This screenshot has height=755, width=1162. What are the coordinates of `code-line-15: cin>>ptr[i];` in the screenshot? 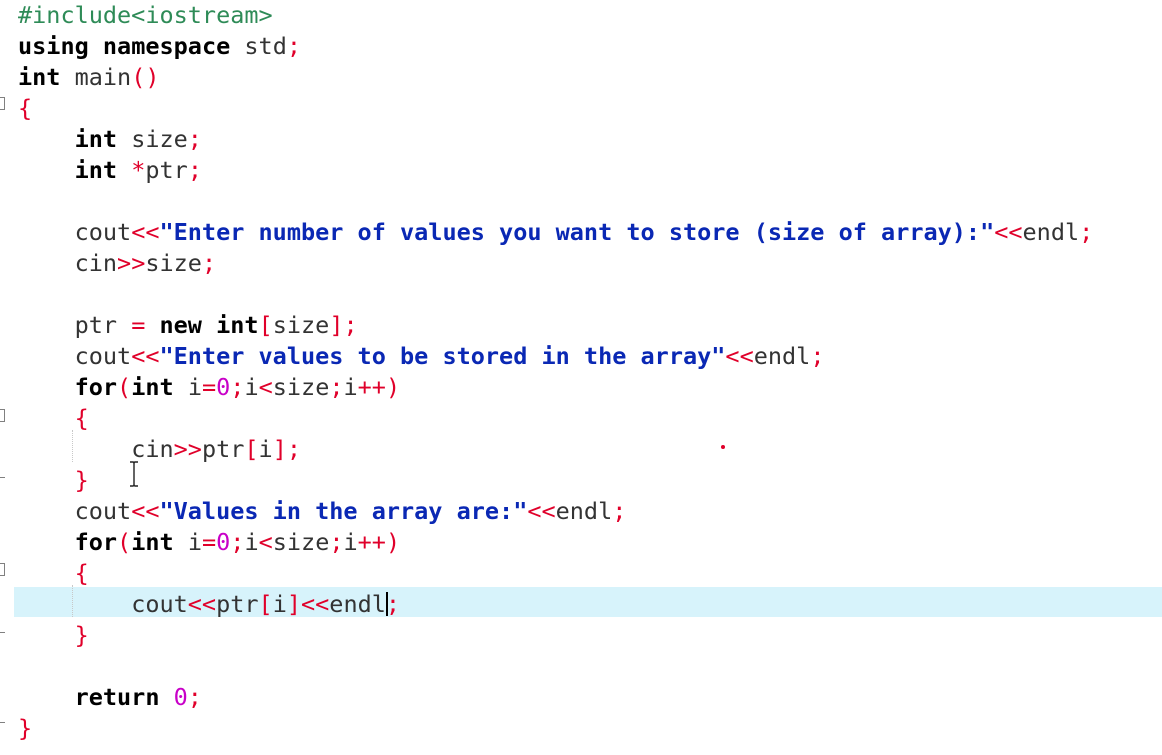 It's located at (159, 449).